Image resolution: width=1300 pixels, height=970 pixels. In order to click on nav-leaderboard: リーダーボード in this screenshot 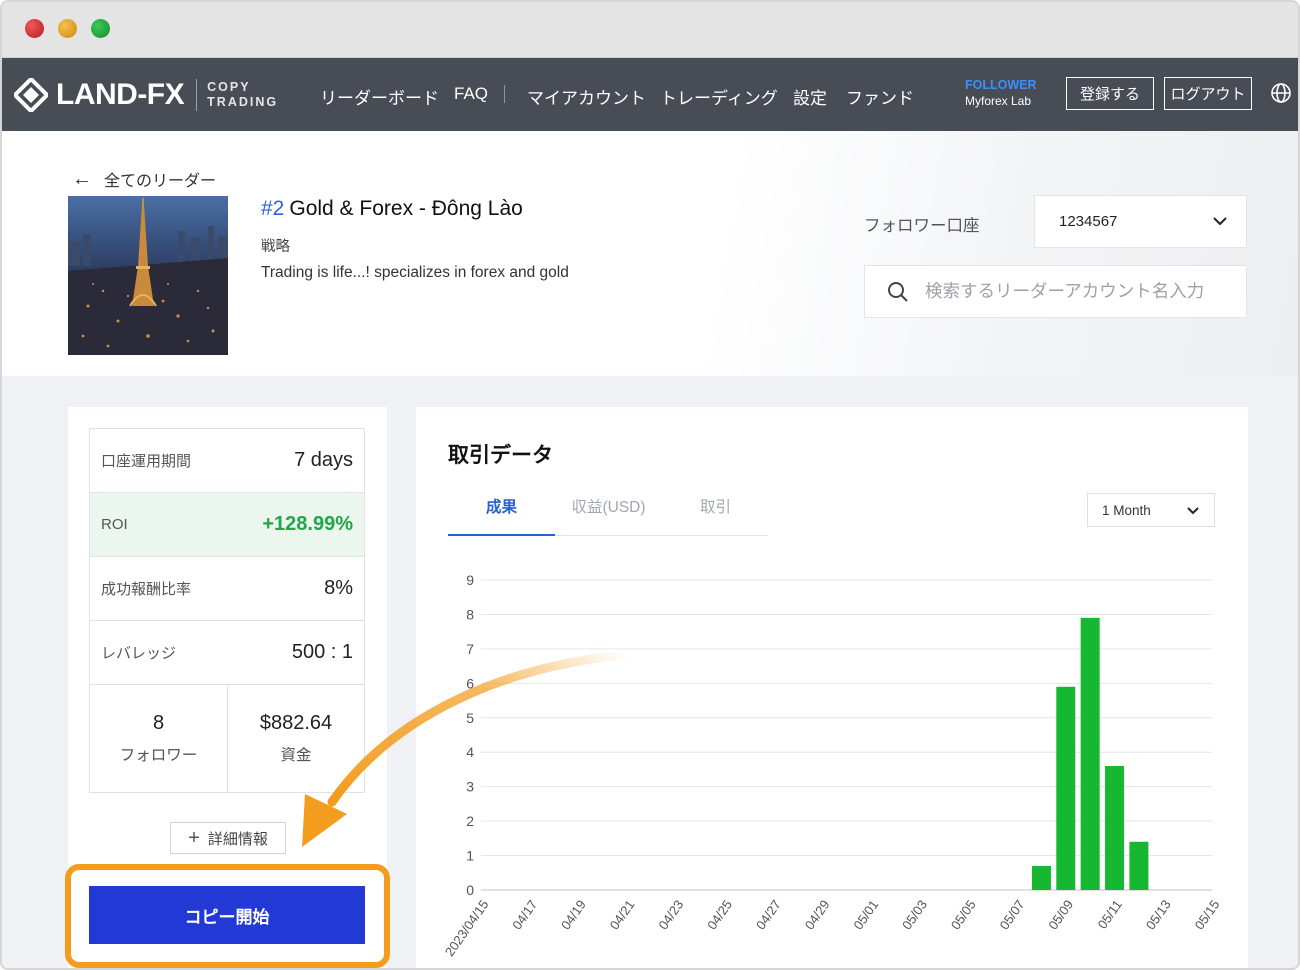, I will do `click(379, 96)`.